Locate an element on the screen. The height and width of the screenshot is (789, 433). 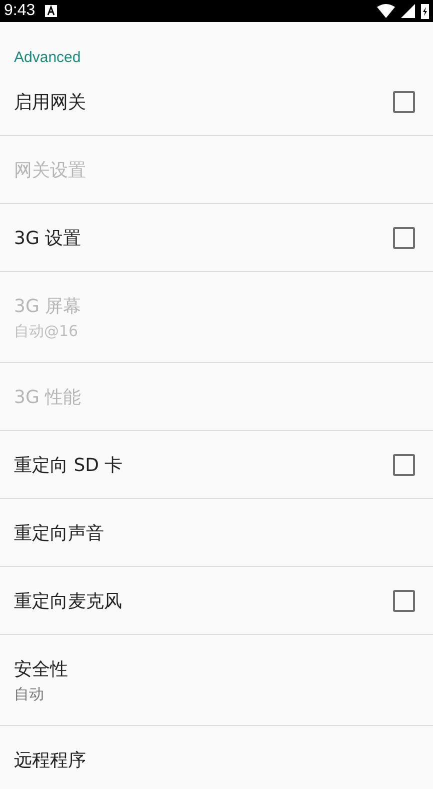
settings-item: 重定向声音 is located at coordinates (216, 533).